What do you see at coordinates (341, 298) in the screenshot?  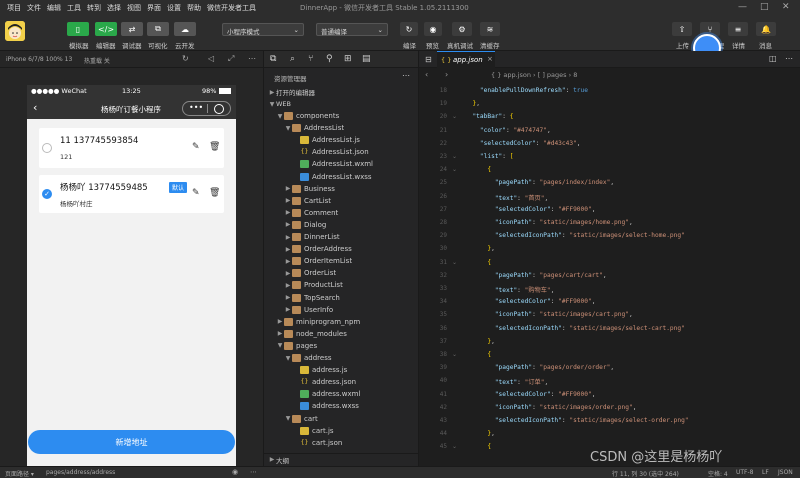 I see `tree-item-dir: ▶ TopSearch` at bounding box center [341, 298].